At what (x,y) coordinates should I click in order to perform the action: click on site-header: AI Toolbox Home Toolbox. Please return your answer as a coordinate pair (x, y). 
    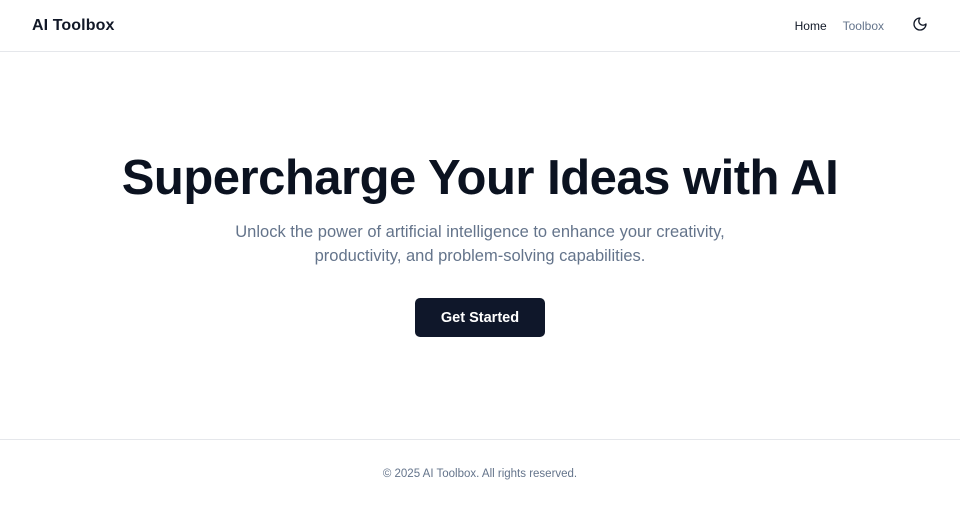
    Looking at the image, I should click on (480, 26).